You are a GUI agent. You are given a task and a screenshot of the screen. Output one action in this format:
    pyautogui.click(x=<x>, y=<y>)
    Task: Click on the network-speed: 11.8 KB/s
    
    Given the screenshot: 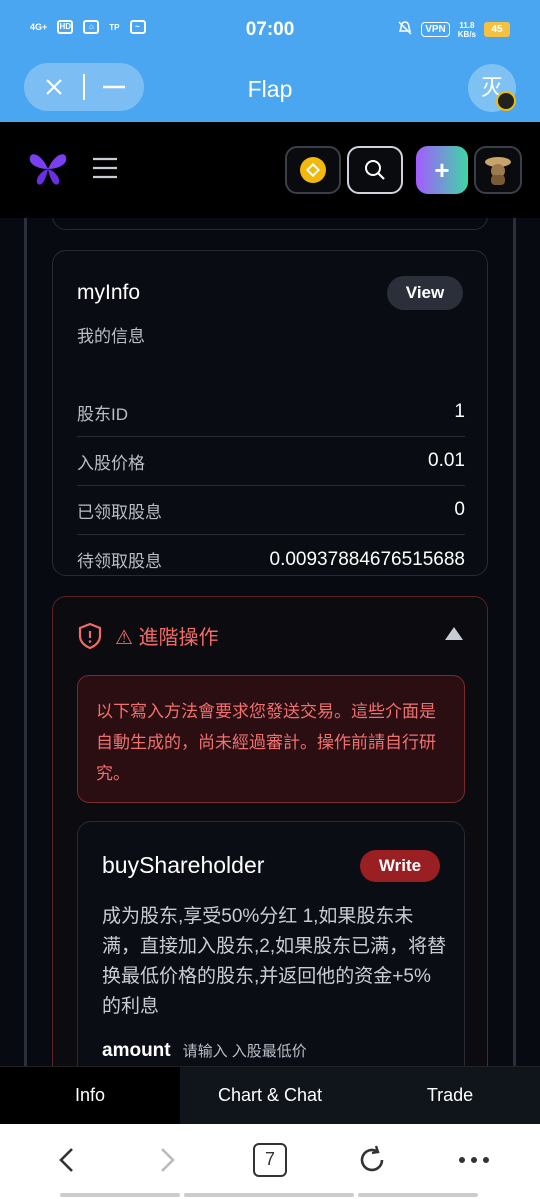 What is the action you would take?
    pyautogui.click(x=467, y=30)
    